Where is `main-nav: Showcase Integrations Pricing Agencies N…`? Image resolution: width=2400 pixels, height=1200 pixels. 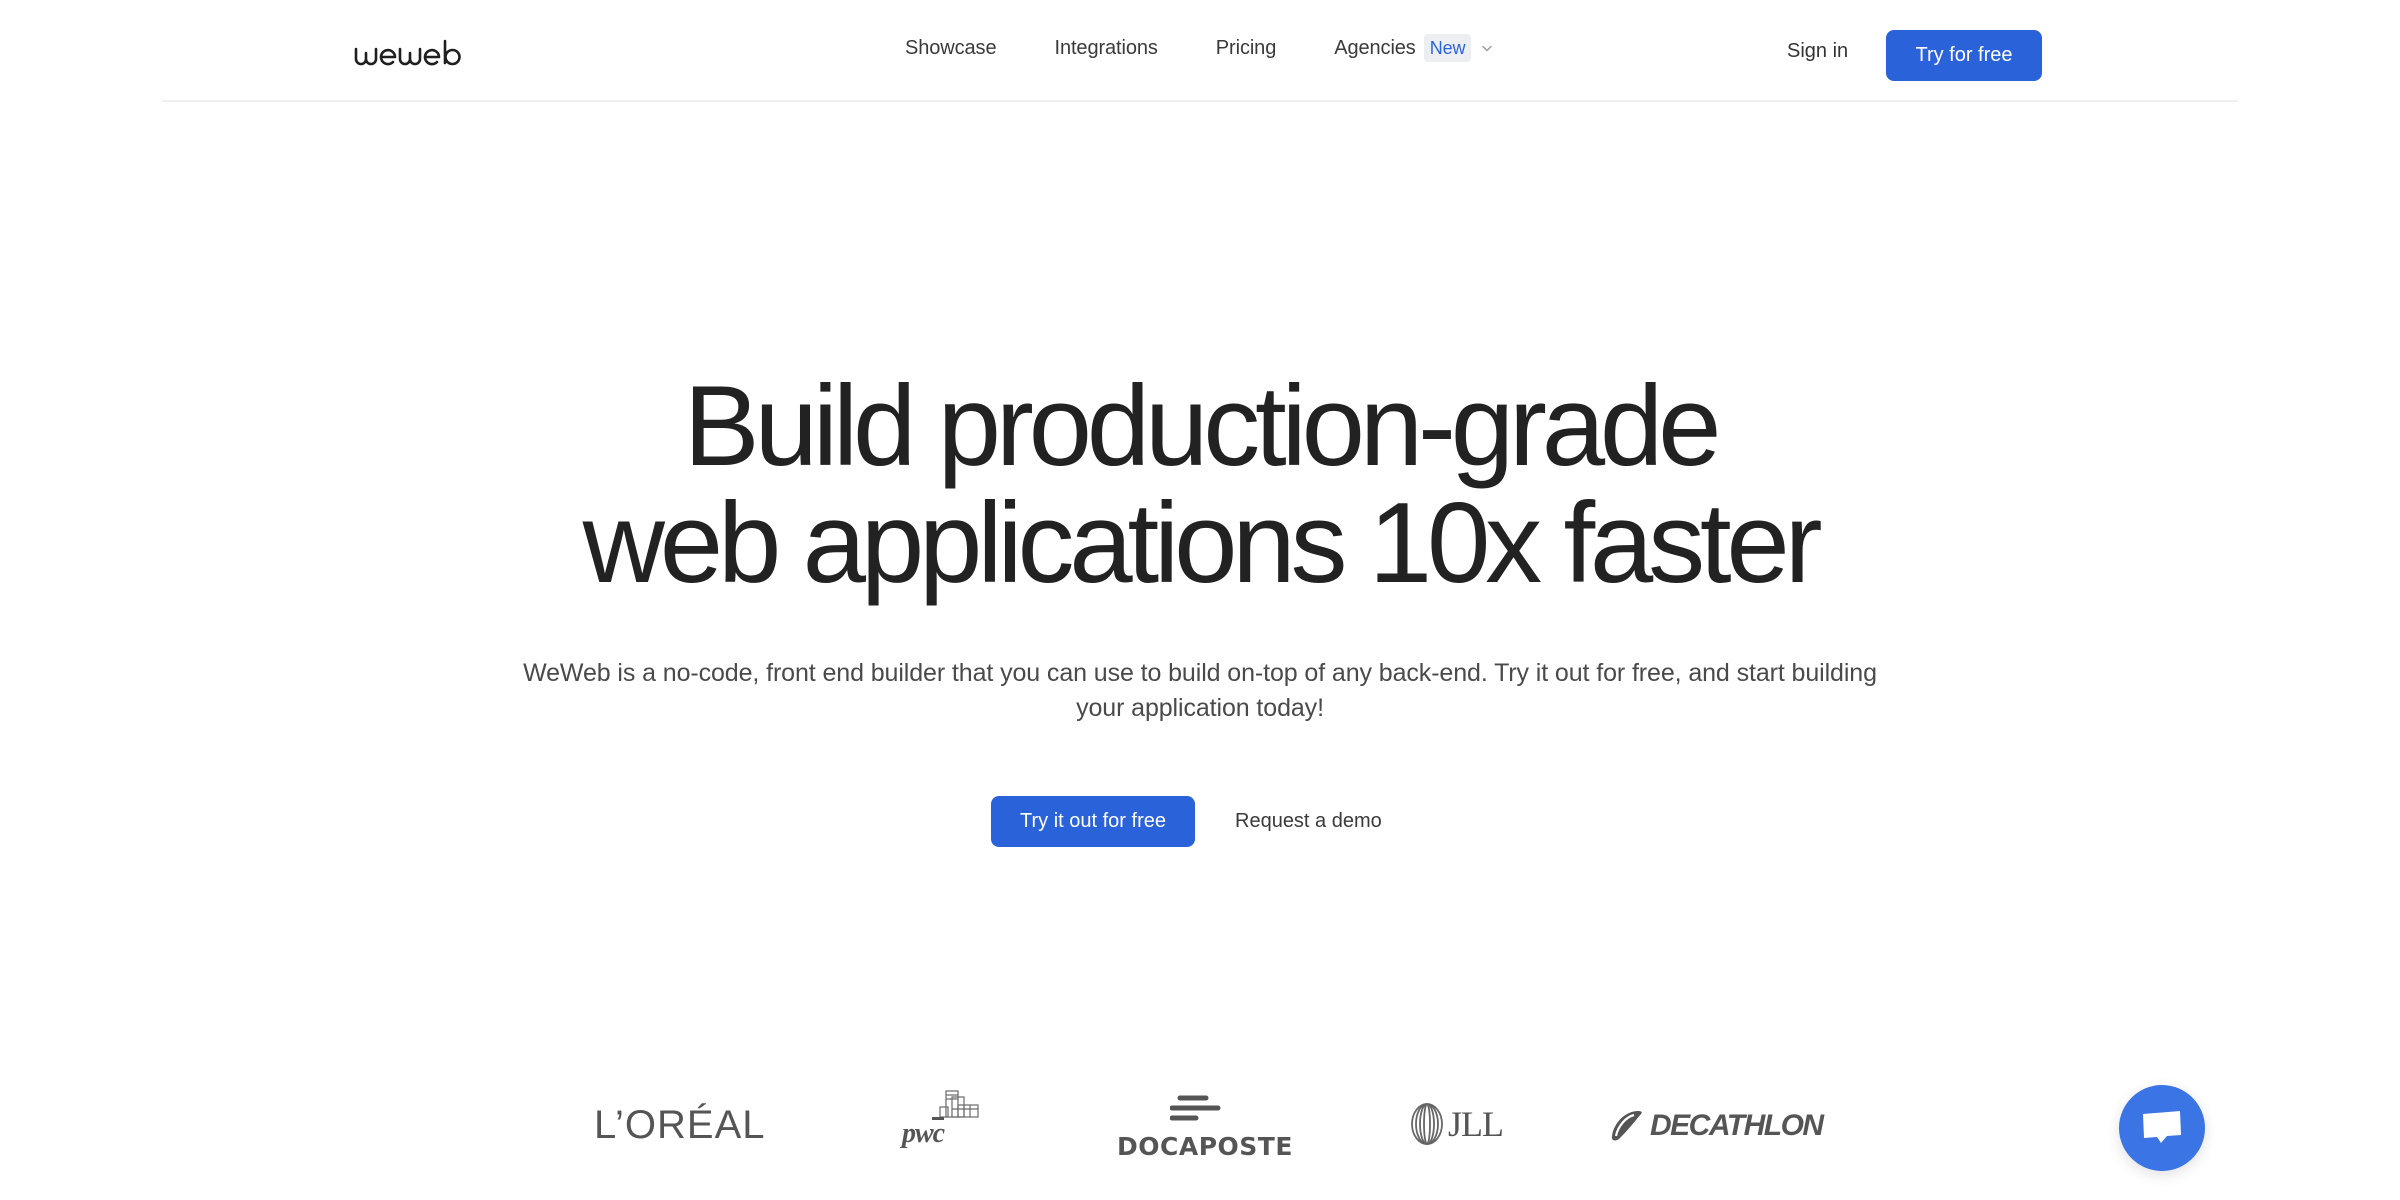 main-nav: Showcase Integrations Pricing Agencies N… is located at coordinates (1199, 48).